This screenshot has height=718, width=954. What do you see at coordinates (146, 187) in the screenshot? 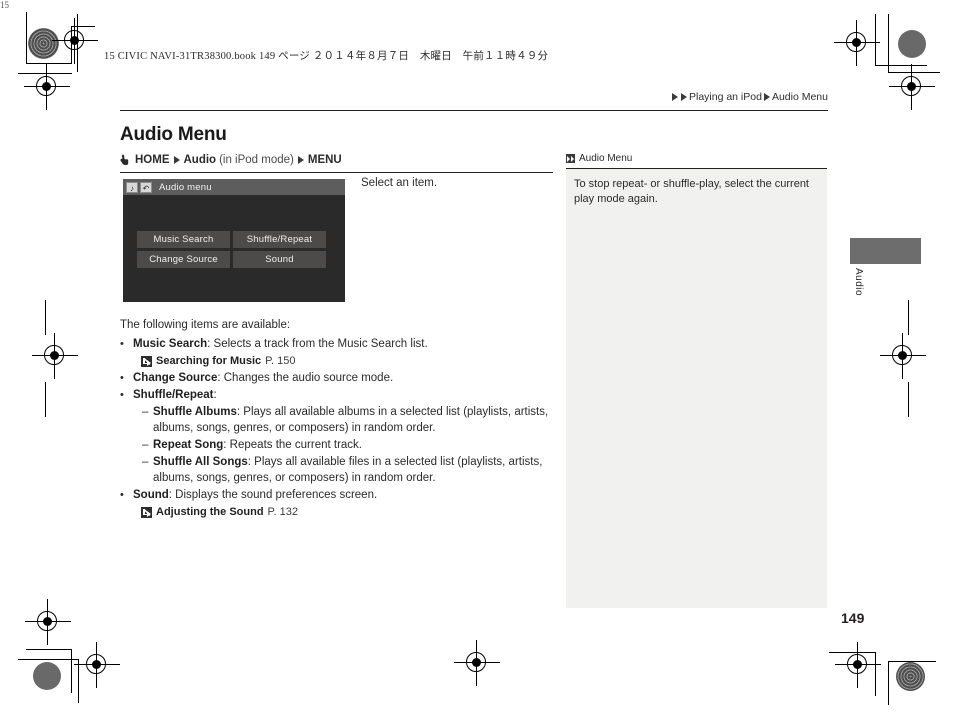
I see `return-arrow-icon: ↶` at bounding box center [146, 187].